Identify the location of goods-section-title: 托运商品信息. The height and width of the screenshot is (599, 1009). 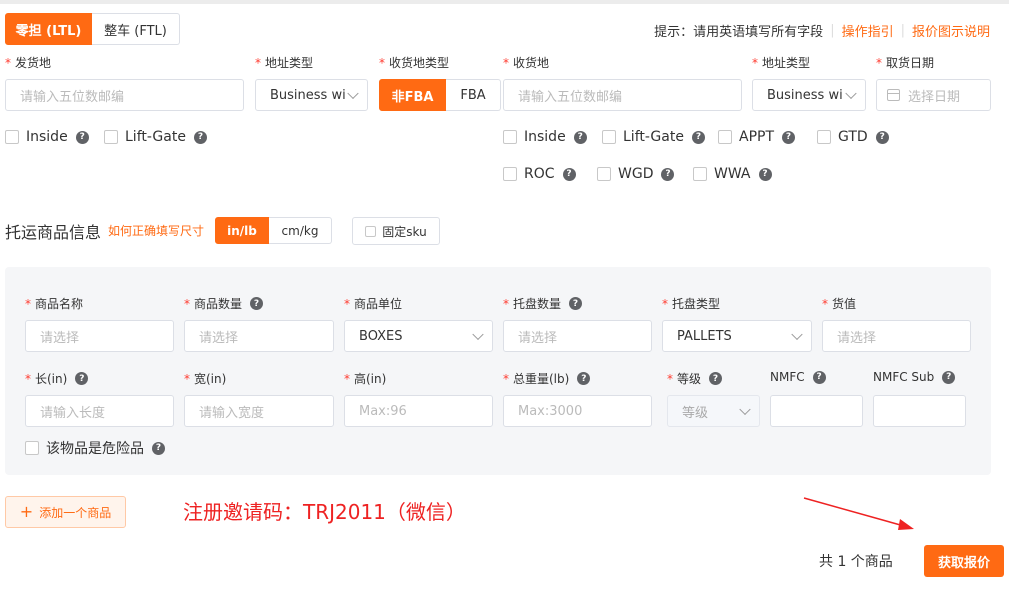
(53, 232).